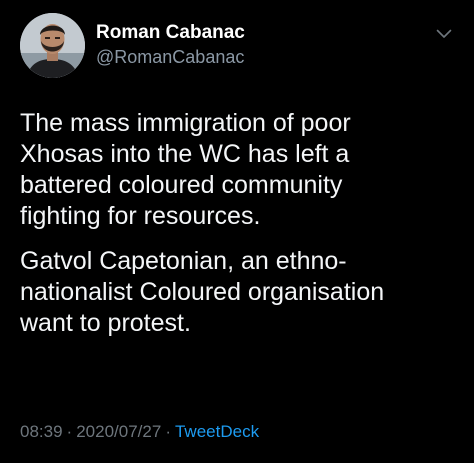  What do you see at coordinates (444, 32) in the screenshot?
I see `chevron-down-icon` at bounding box center [444, 32].